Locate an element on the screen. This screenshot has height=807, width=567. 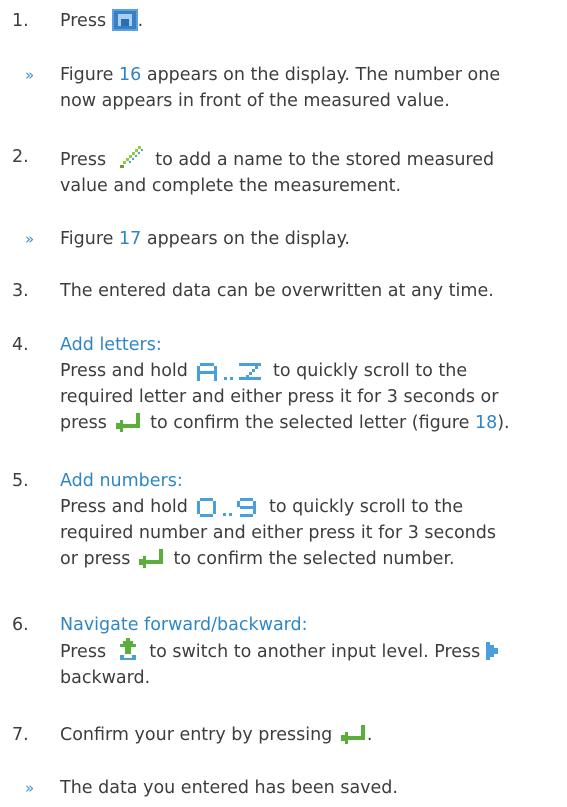
step-number: 5. is located at coordinates (20, 481).